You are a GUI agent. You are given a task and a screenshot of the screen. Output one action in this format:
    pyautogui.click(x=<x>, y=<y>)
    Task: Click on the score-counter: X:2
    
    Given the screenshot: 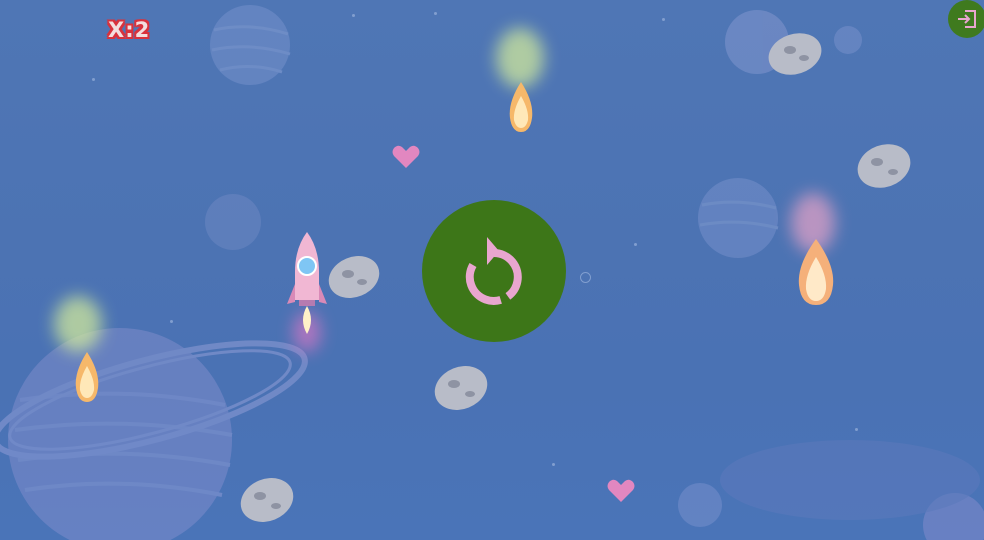 What is the action you would take?
    pyautogui.click(x=129, y=30)
    